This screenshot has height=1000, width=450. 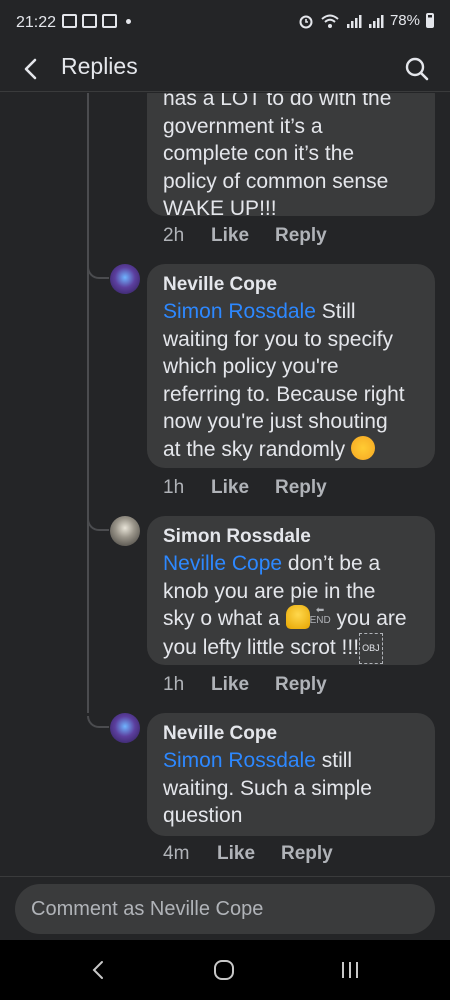 What do you see at coordinates (330, 21) in the screenshot?
I see `wifi-icon` at bounding box center [330, 21].